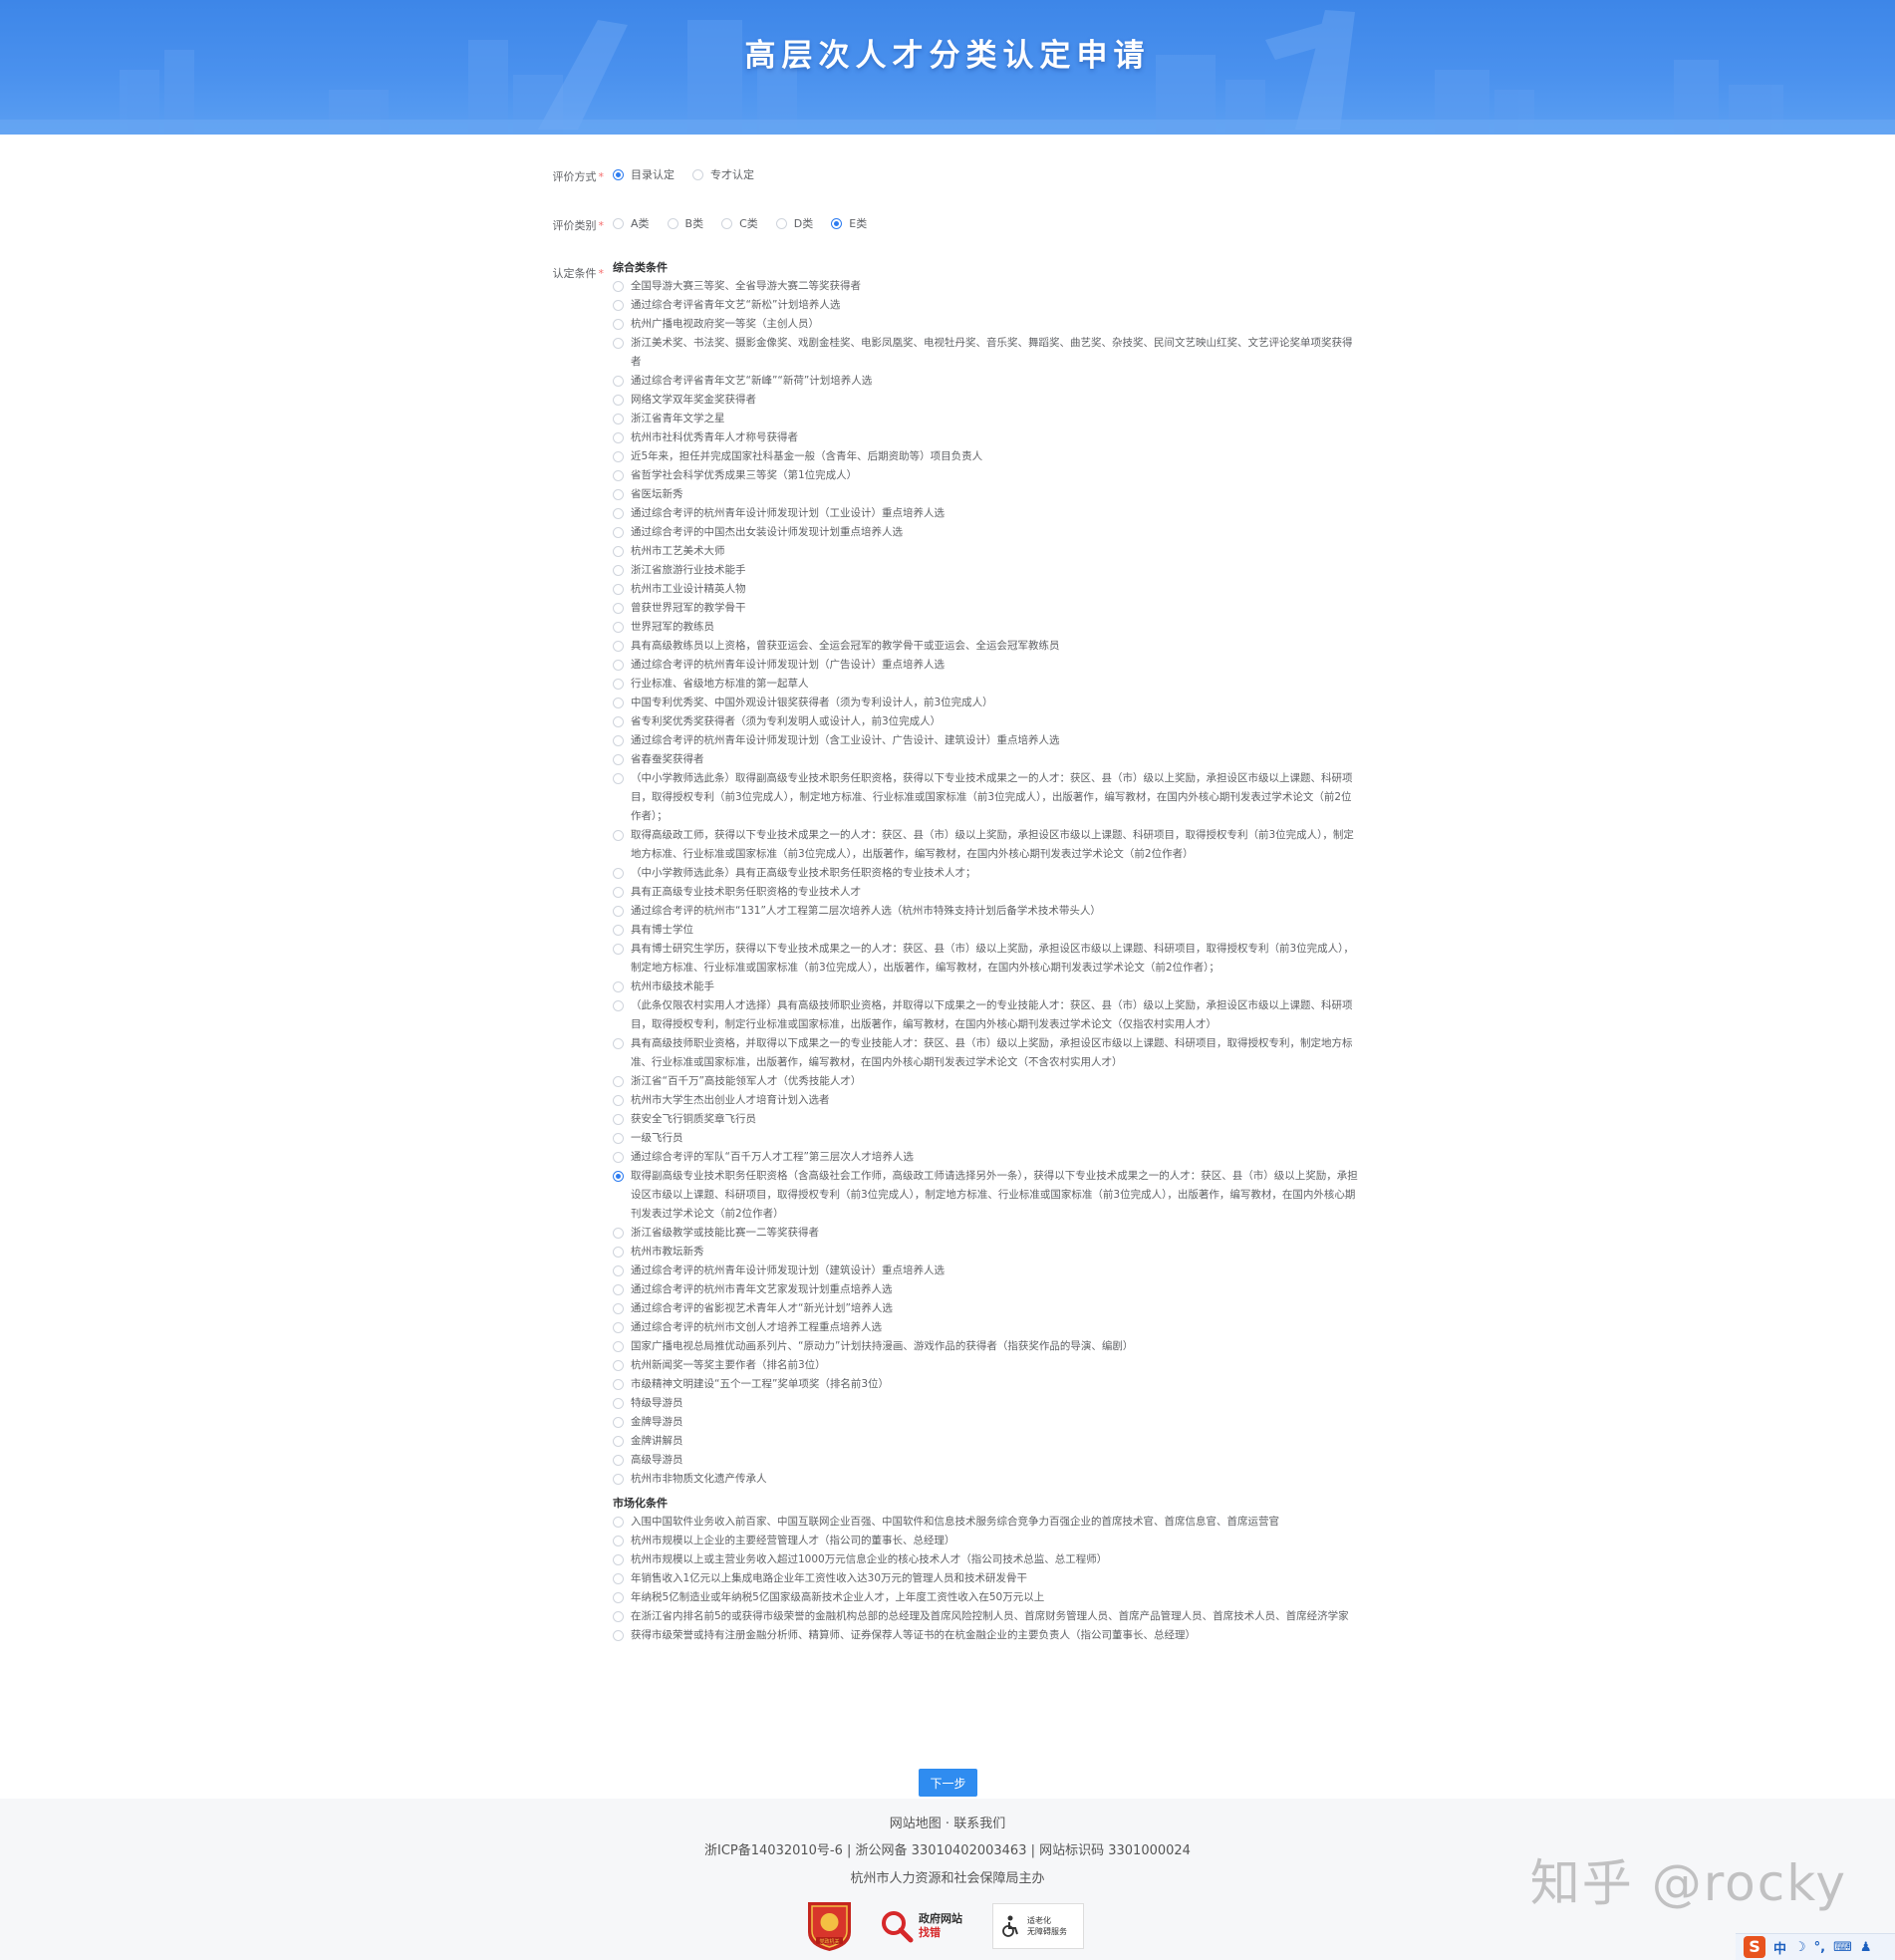  What do you see at coordinates (794, 223) in the screenshot?
I see `category-option-d: D类` at bounding box center [794, 223].